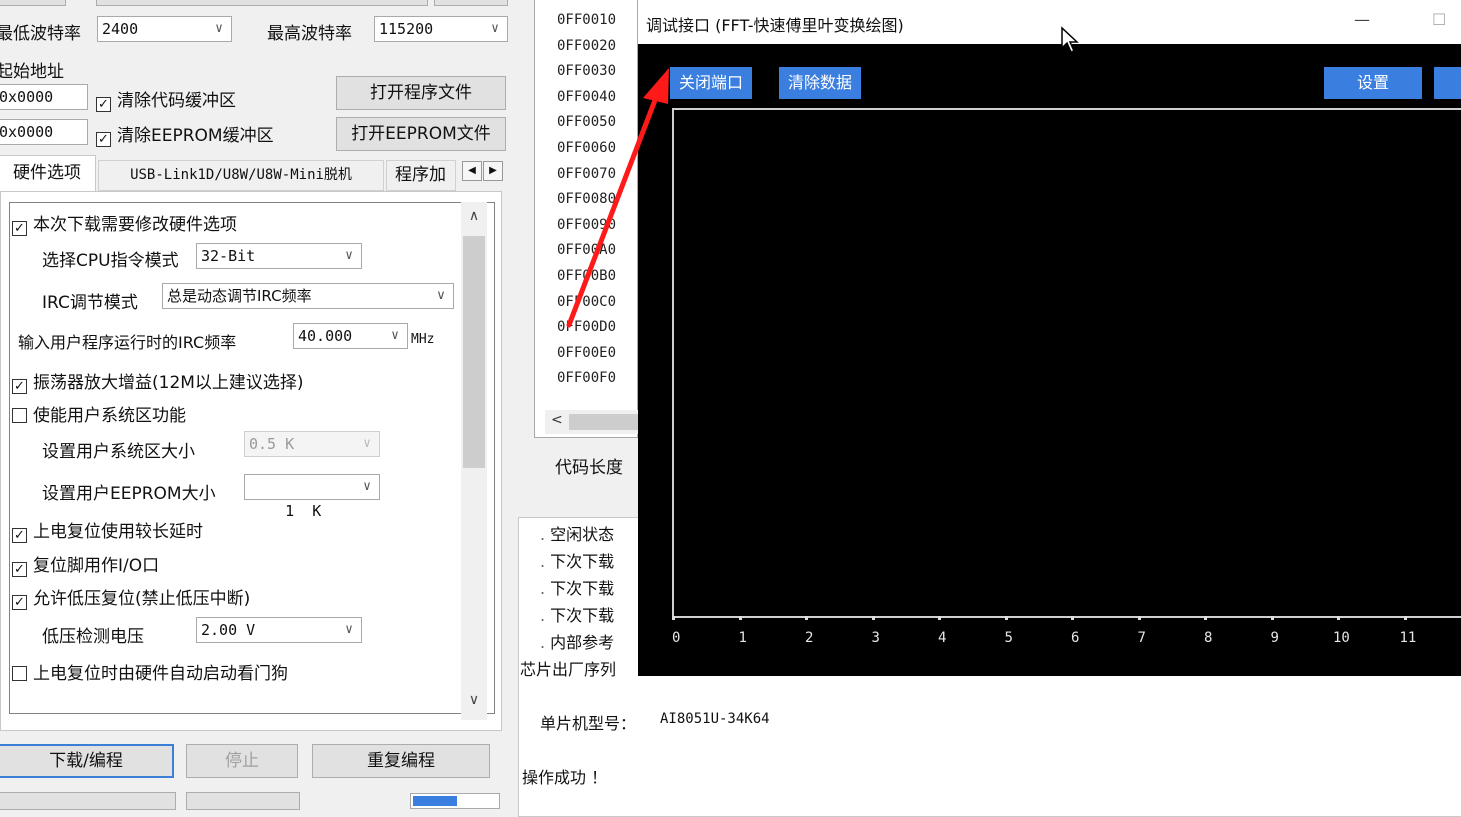 The image size is (1461, 817). What do you see at coordinates (617, 198) in the screenshot?
I see `annotation-arrow` at bounding box center [617, 198].